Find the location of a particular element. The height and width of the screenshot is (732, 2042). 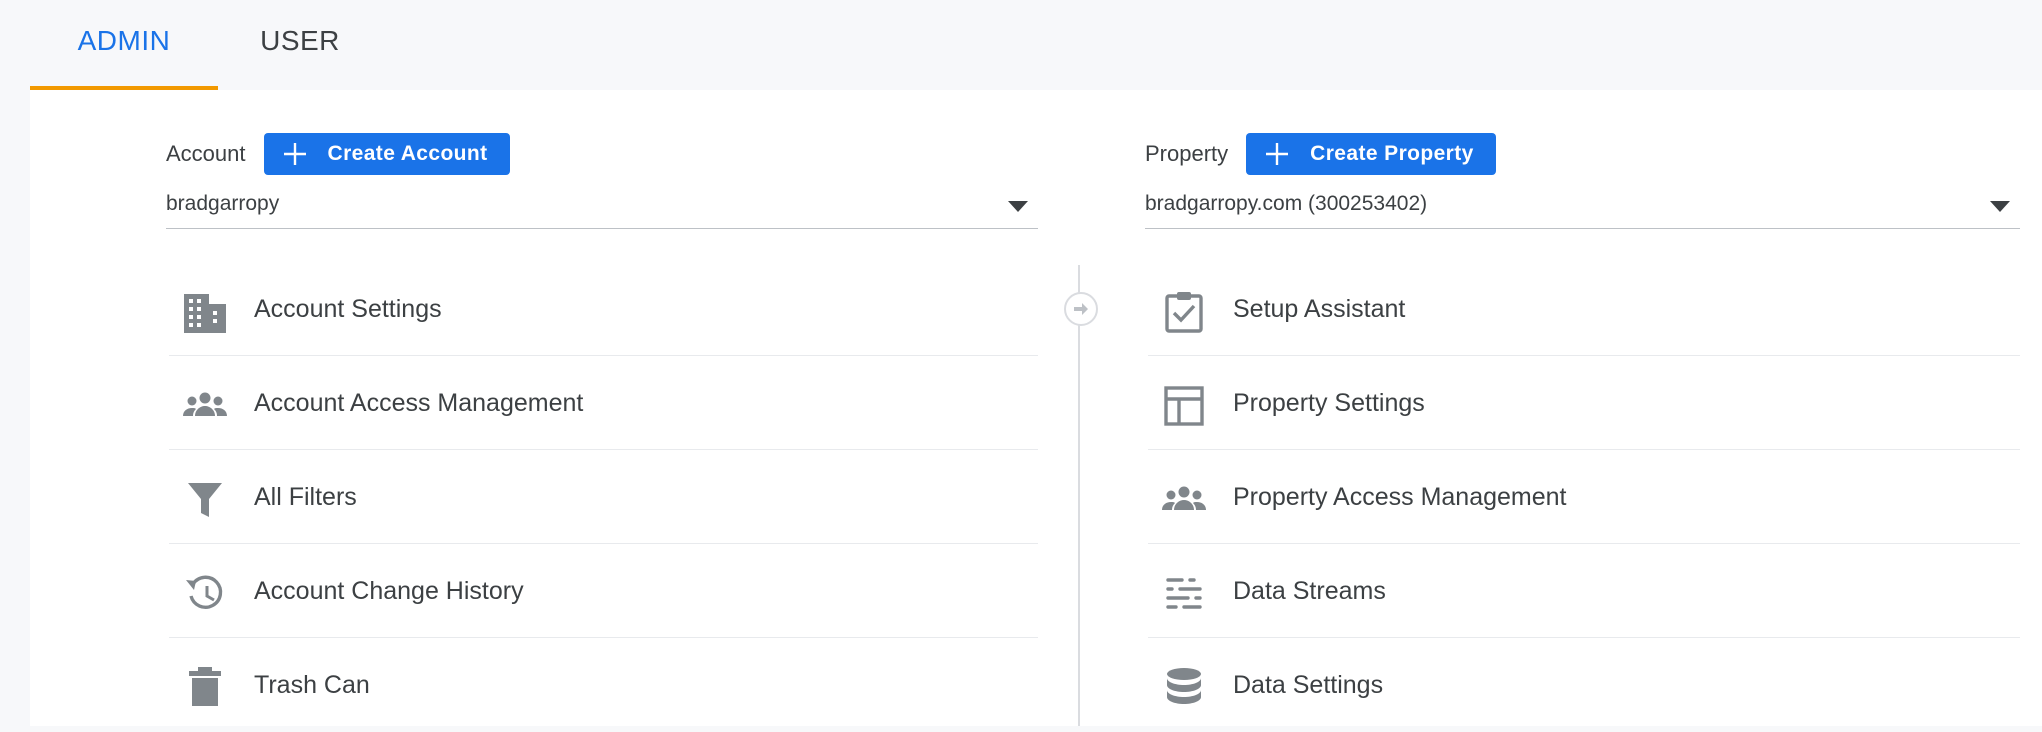

tab-bar: ADMIN USER is located at coordinates (1021, 45).